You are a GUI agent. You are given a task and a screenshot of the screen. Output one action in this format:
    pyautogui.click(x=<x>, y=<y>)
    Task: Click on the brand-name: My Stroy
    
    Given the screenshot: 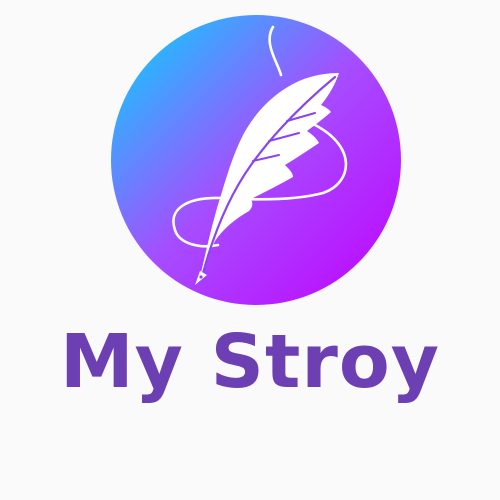 What is the action you would take?
    pyautogui.click(x=250, y=362)
    